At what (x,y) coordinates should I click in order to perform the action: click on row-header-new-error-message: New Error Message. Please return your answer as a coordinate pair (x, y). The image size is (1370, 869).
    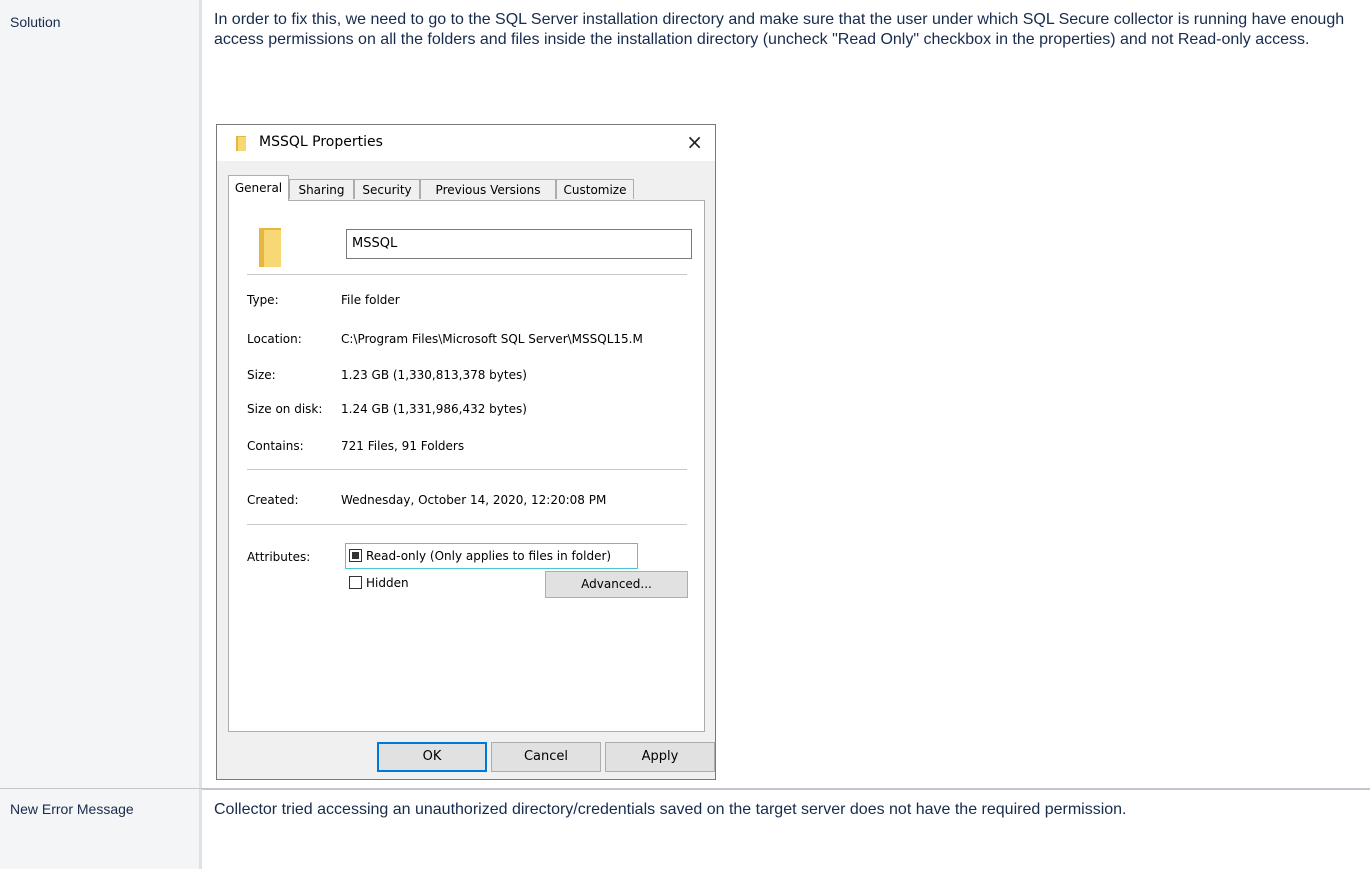
    Looking at the image, I should click on (101, 829).